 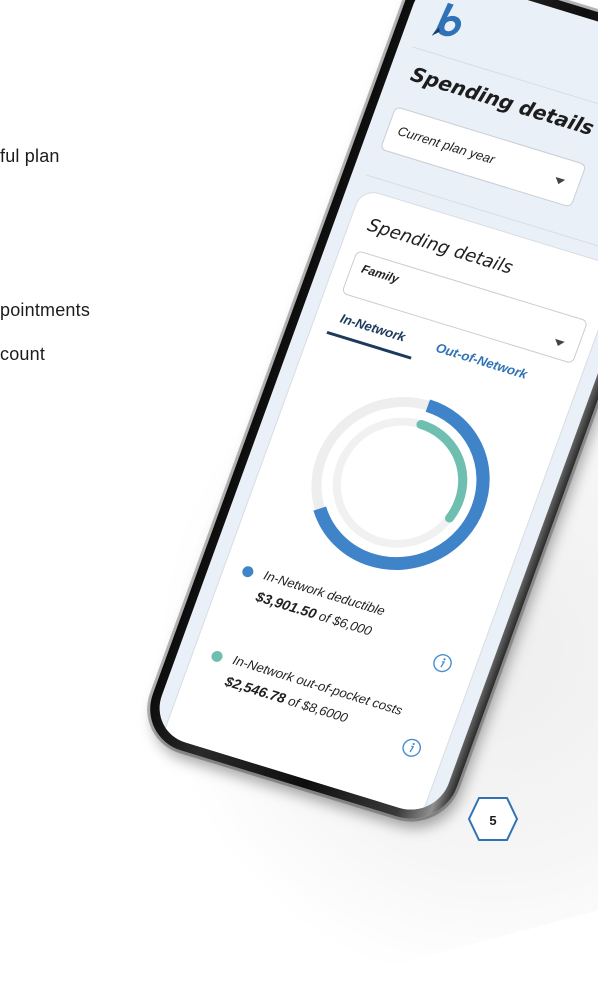 I want to click on page-number-badge: 5, so click(x=493, y=819).